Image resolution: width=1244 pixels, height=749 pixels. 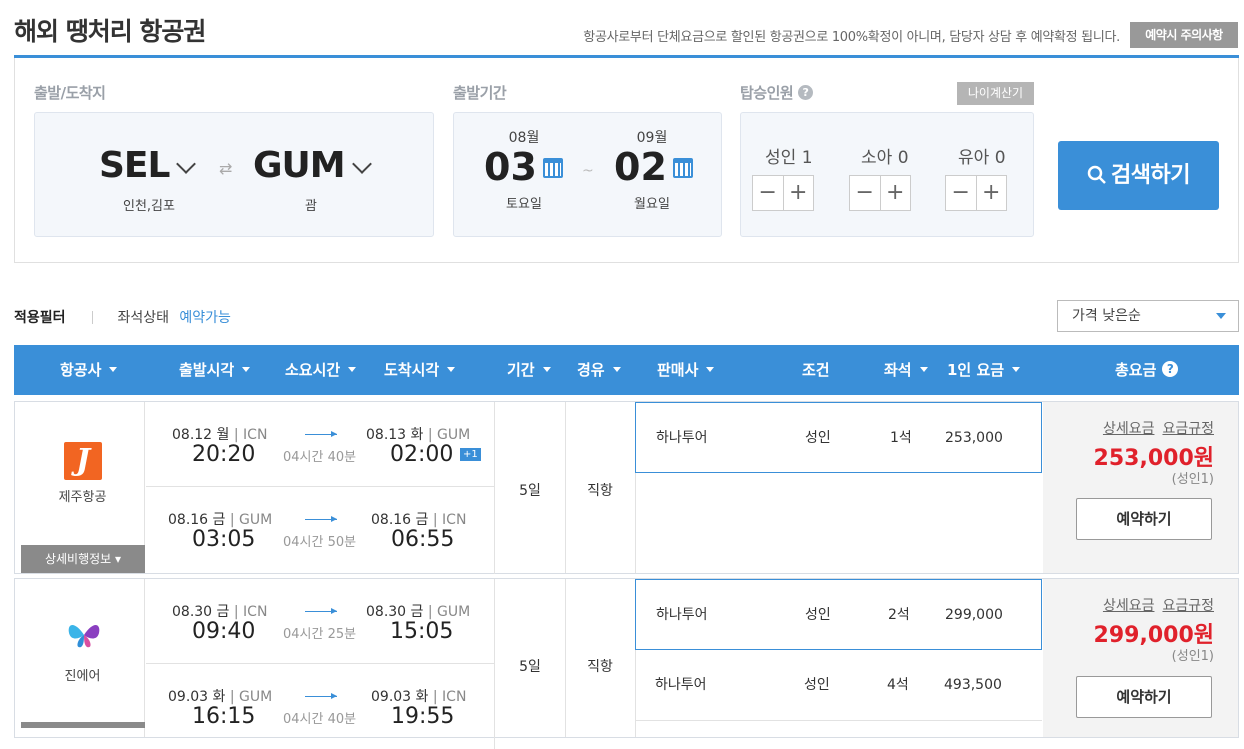 I want to click on ret-duration: 04시간 40분, so click(x=320, y=719).